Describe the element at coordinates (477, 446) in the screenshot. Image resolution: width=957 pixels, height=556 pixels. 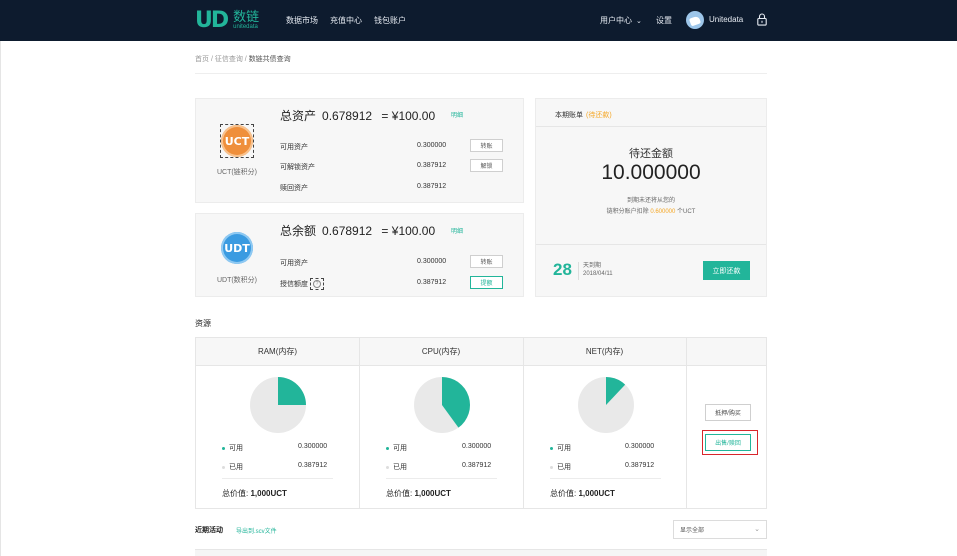
I see `cpu-available-value: 0.300000` at that location.